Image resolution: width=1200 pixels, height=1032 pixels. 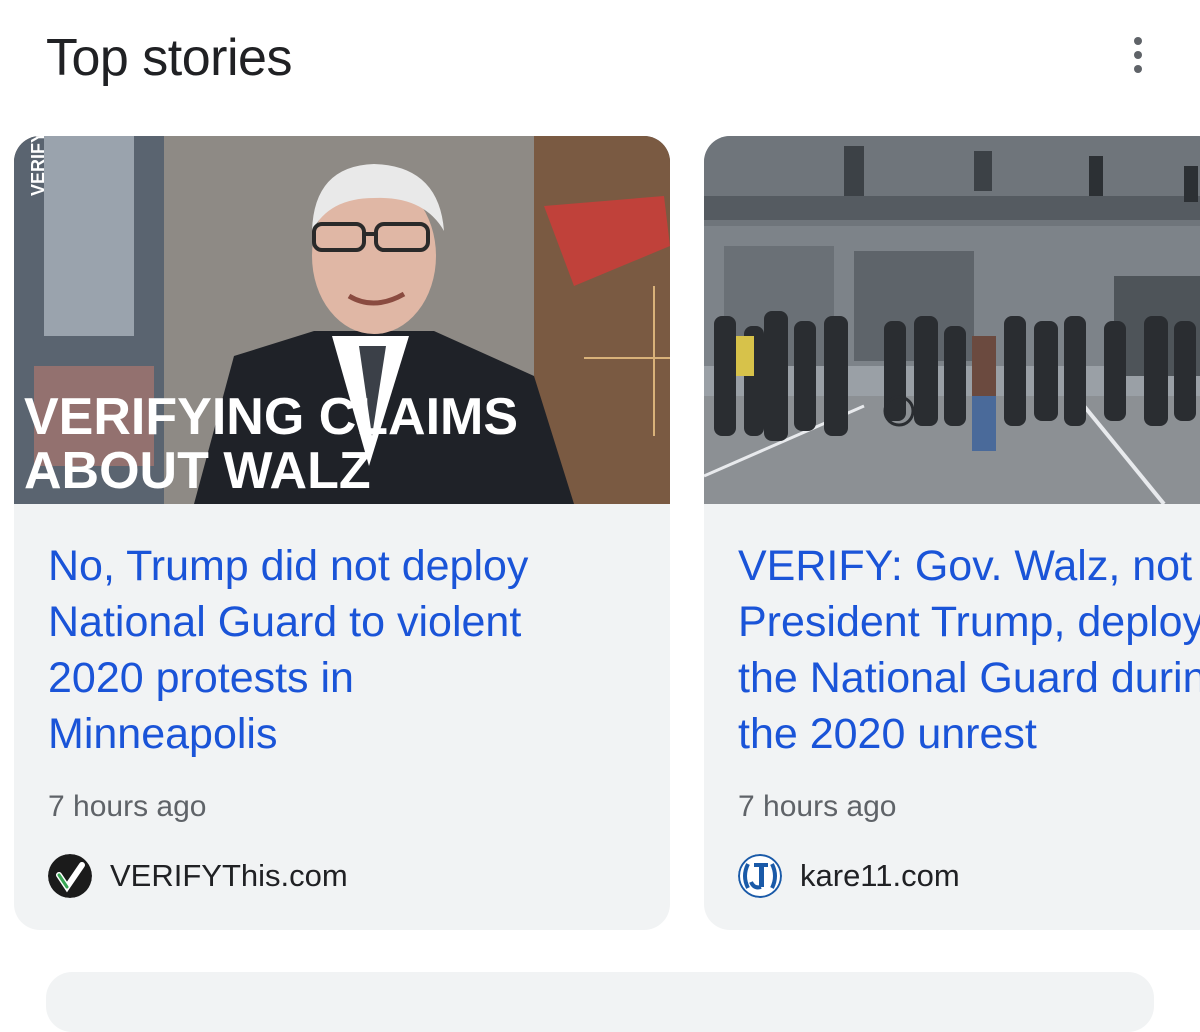 I want to click on story-source: VERIFYThis.com, so click(x=198, y=876).